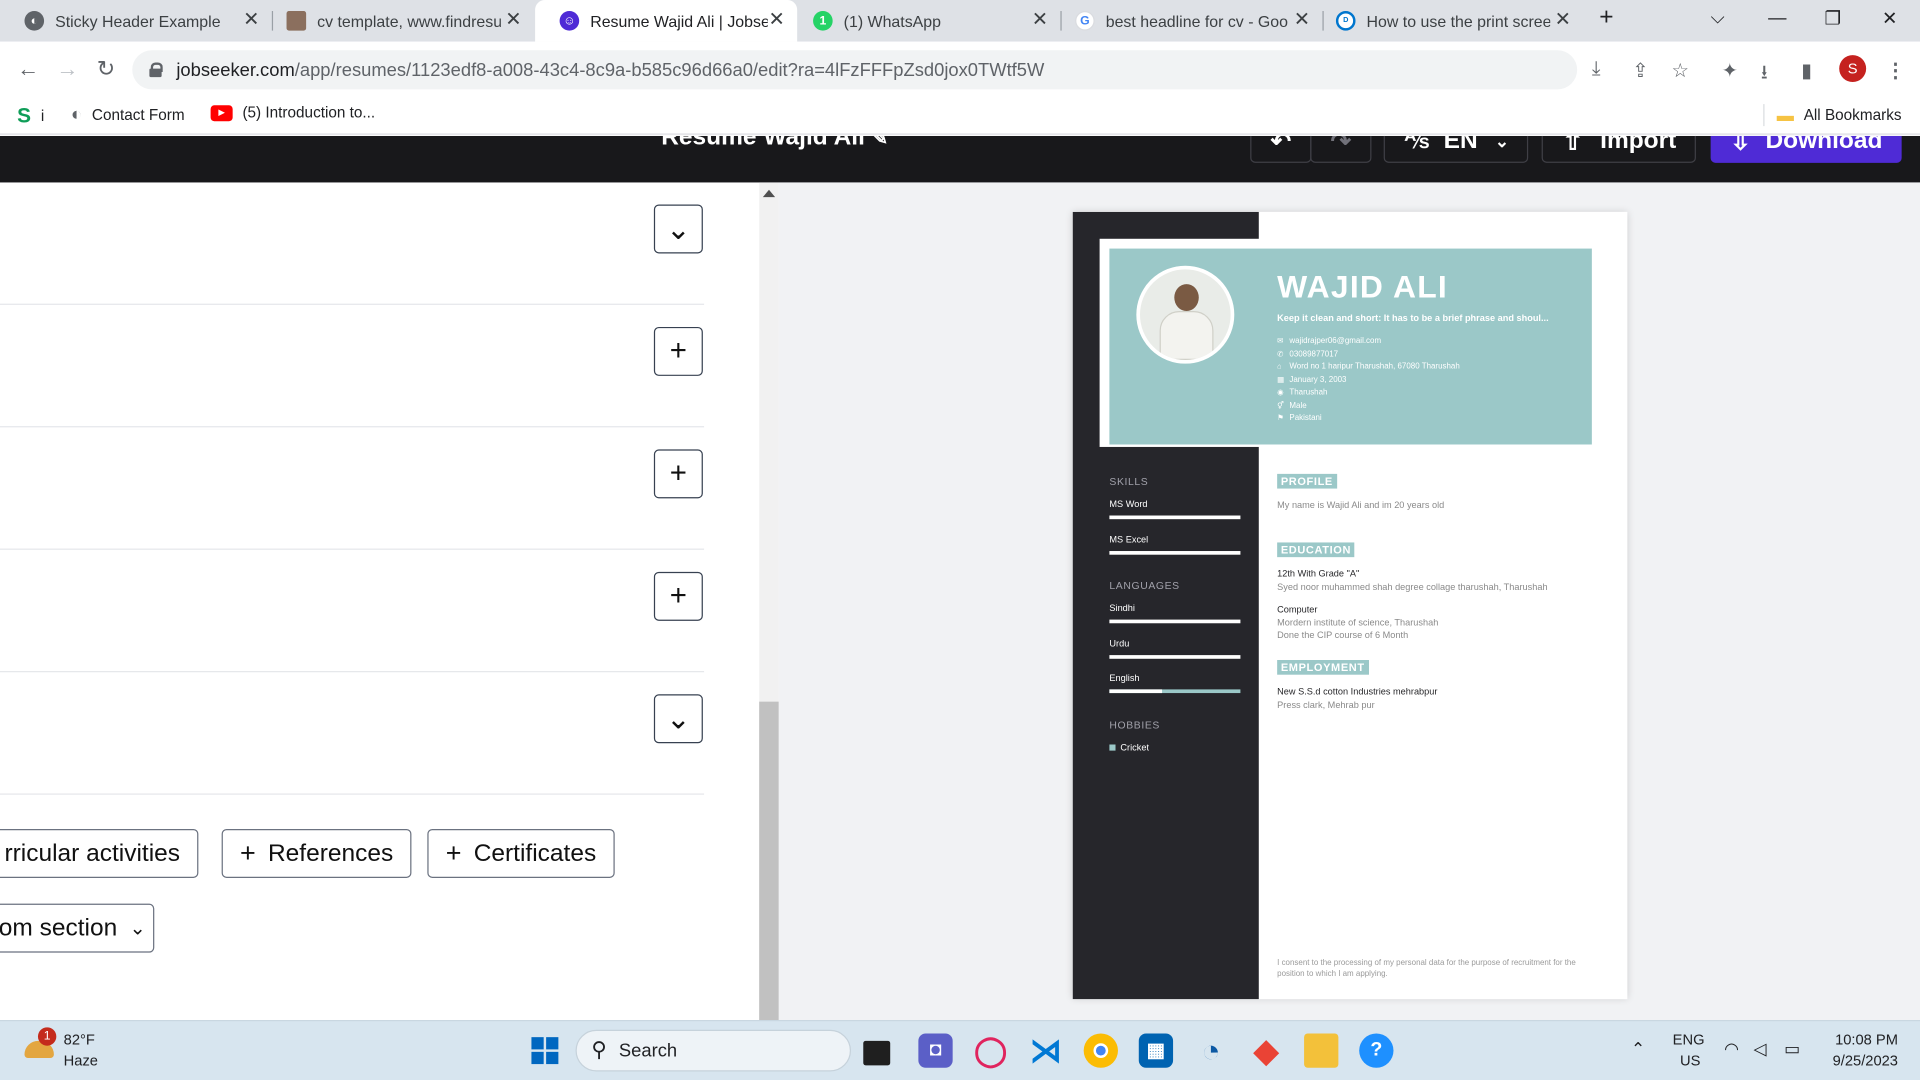 The image size is (1920, 1080). I want to click on redo-button: ↷, so click(1341, 149).